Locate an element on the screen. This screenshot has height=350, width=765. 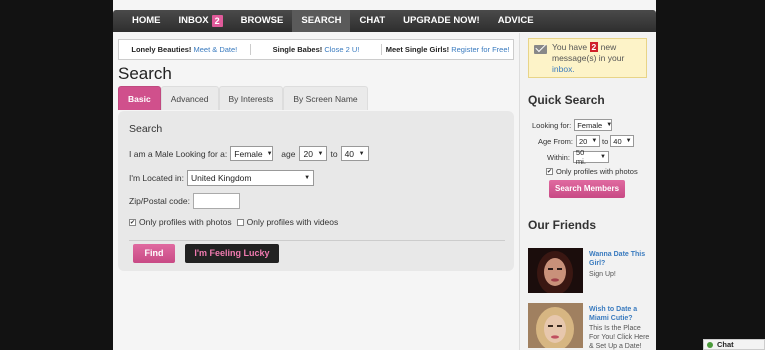
chat-bar: Chat is located at coordinates (734, 344).